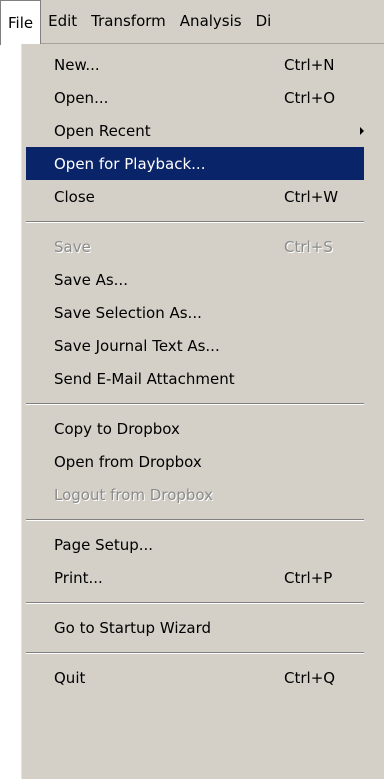 Image resolution: width=384 pixels, height=779 pixels. I want to click on menu-bar: File Edit Transform Analysis Di, so click(192, 22).